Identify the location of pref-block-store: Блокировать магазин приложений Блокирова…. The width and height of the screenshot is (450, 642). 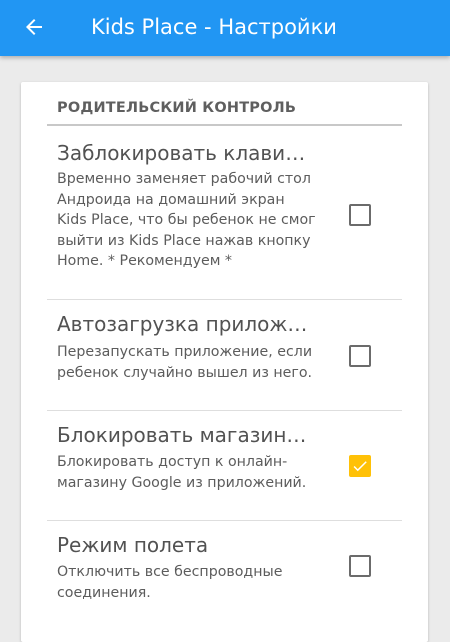
(224, 471).